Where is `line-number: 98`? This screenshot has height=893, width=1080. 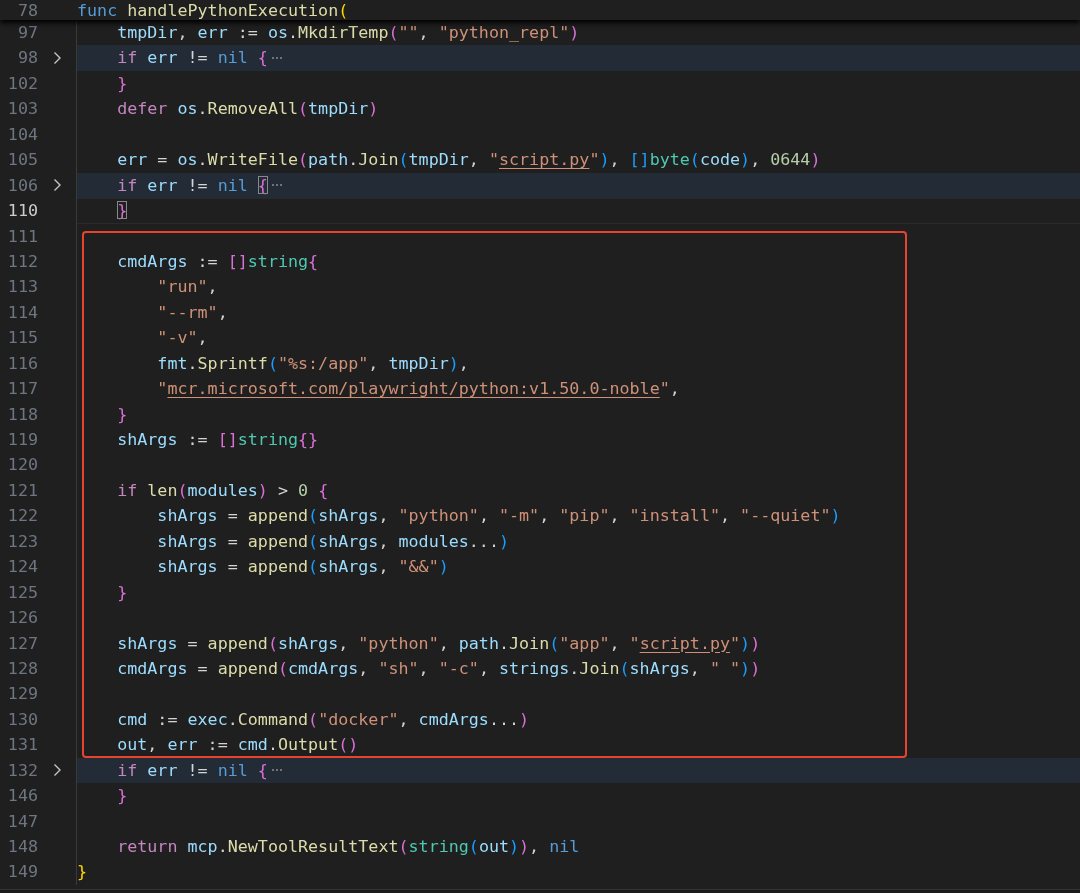 line-number: 98 is located at coordinates (27, 58).